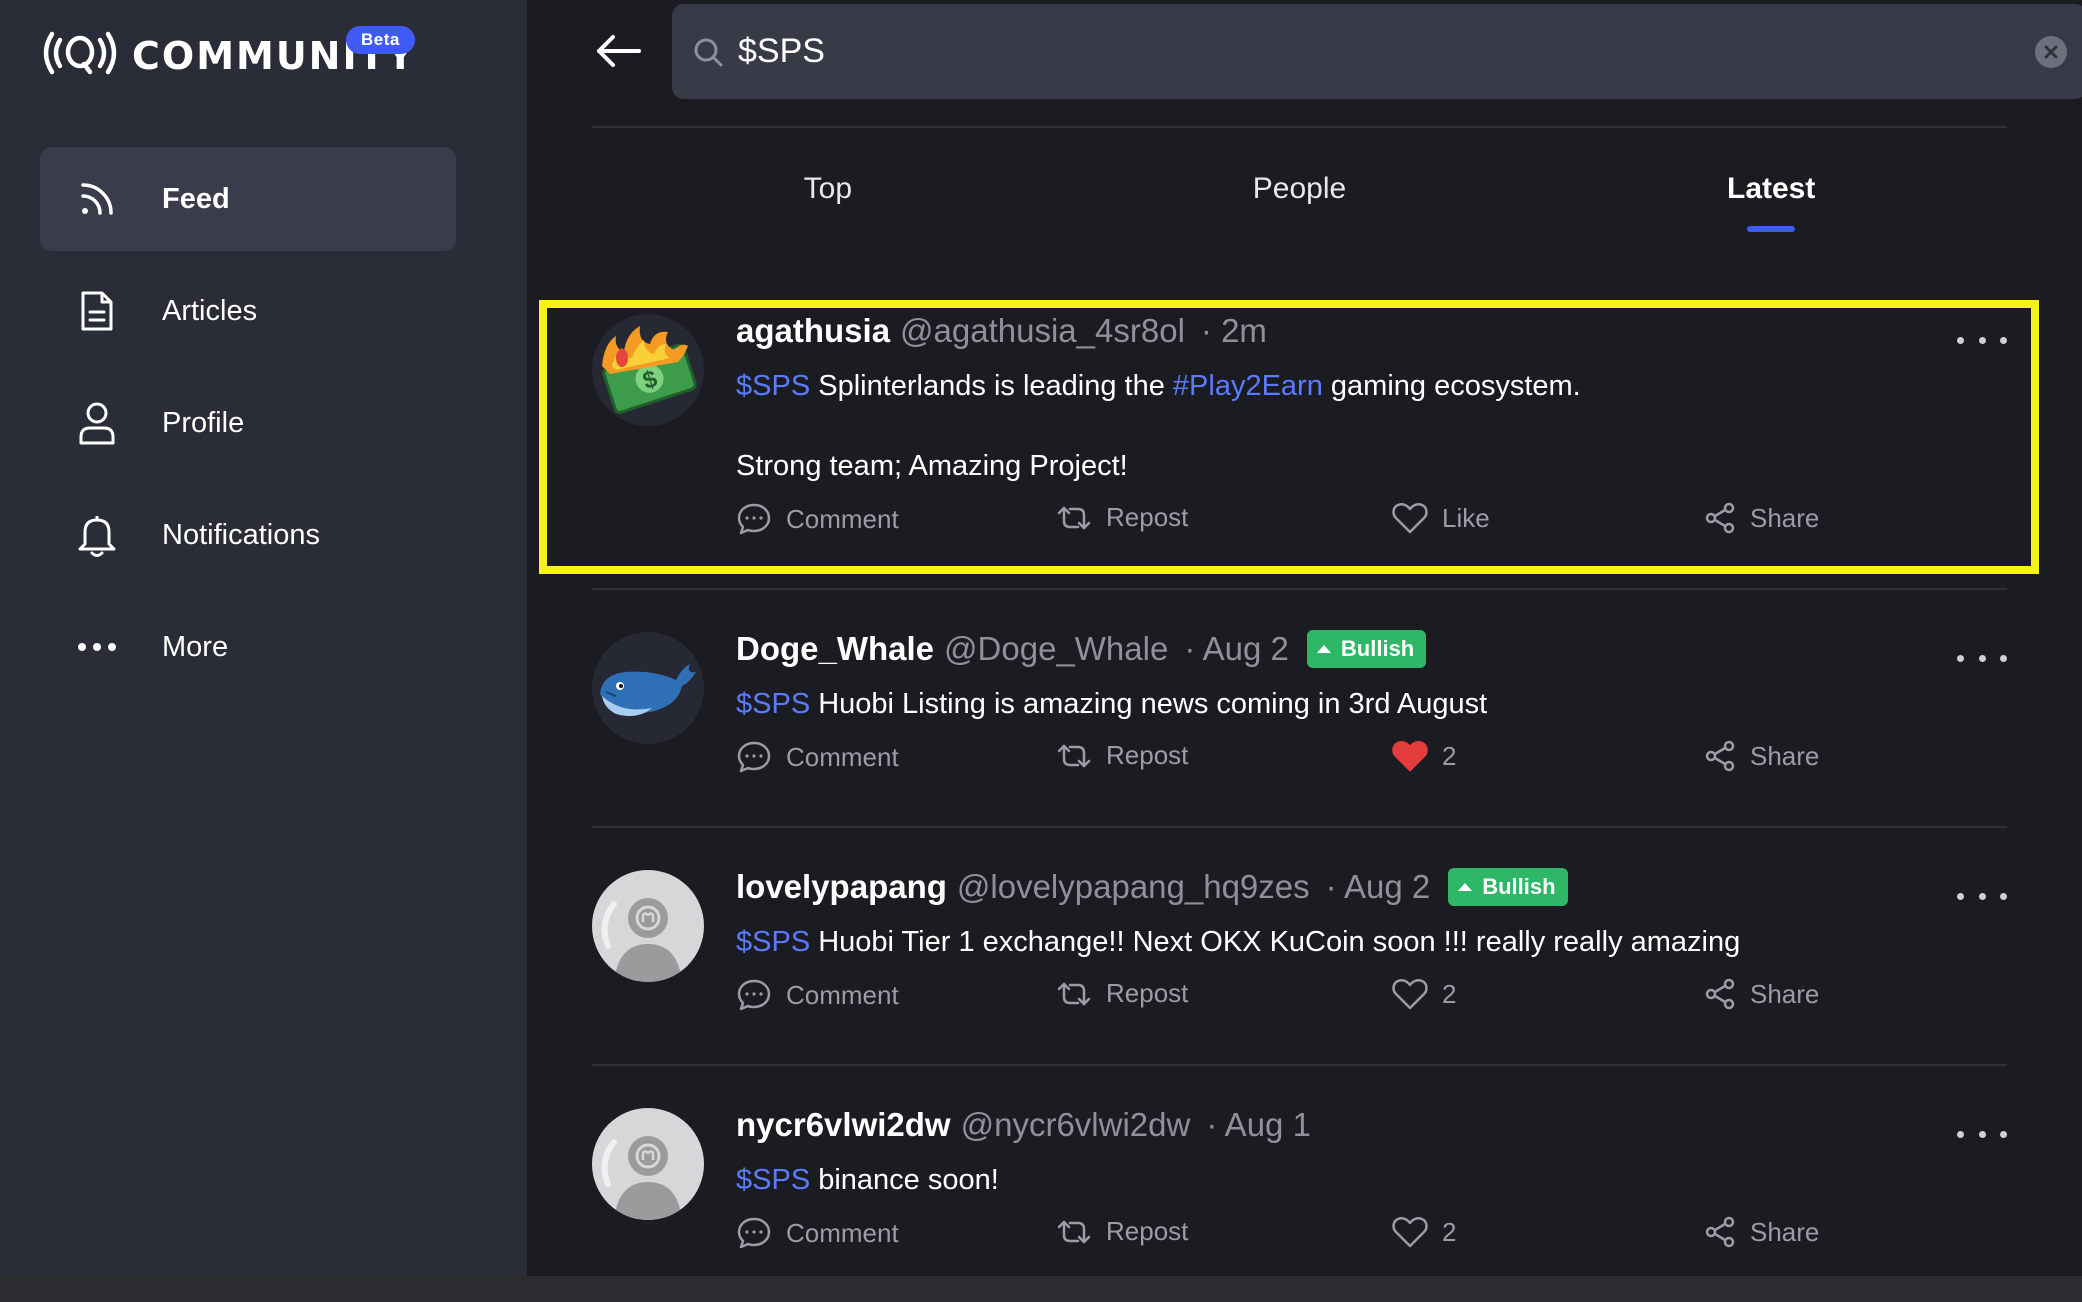 This screenshot has height=1302, width=2082. I want to click on post-header: nycr6vlwi2dw @nycr6vlwi2dw · Aug 1, so click(1023, 1125).